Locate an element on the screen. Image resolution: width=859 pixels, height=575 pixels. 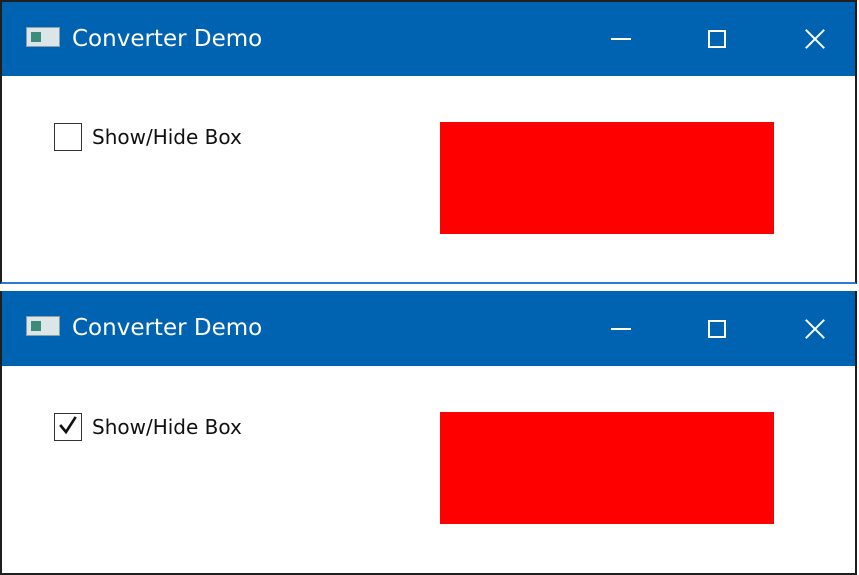
checkmark-icon is located at coordinates (68, 425).